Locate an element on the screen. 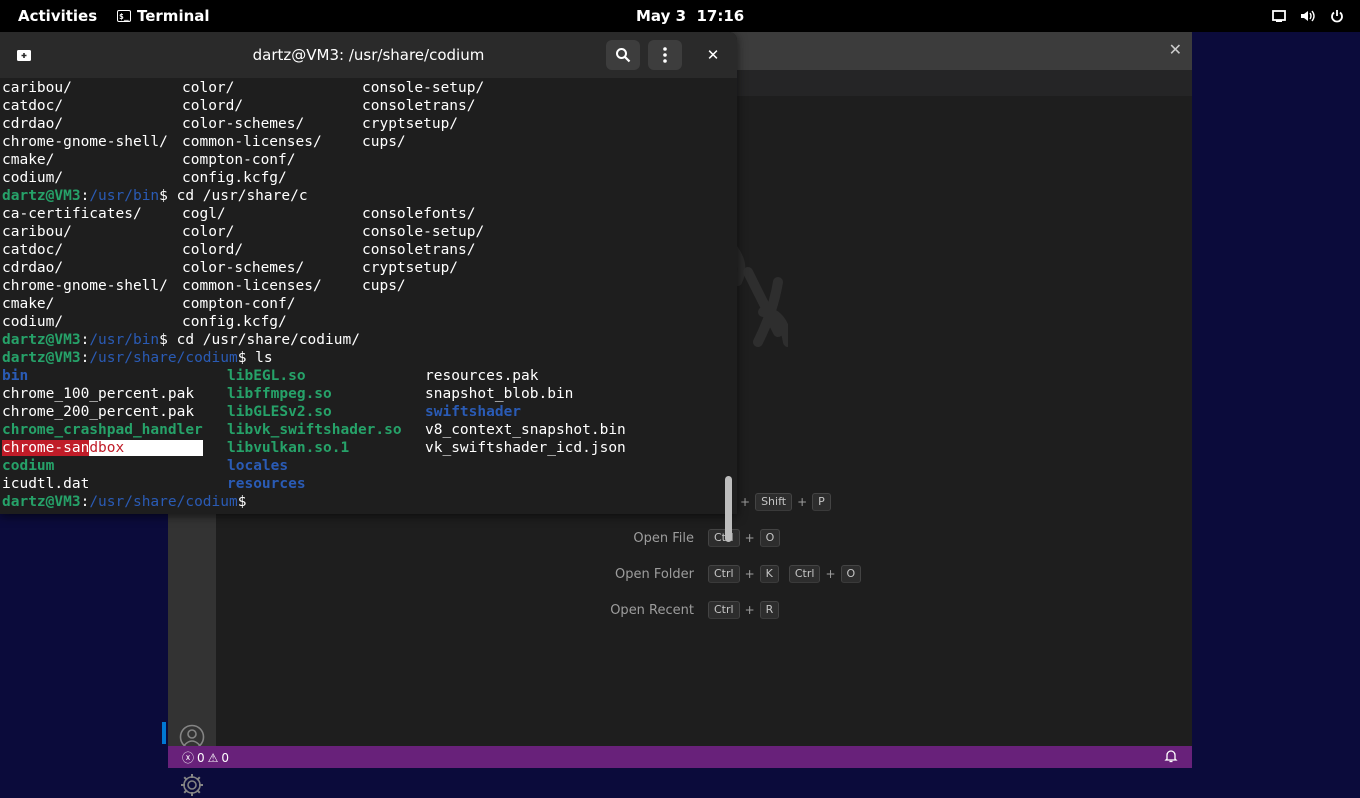  status-bar: ⓧ 0 ⚠ 0 is located at coordinates (680, 757).